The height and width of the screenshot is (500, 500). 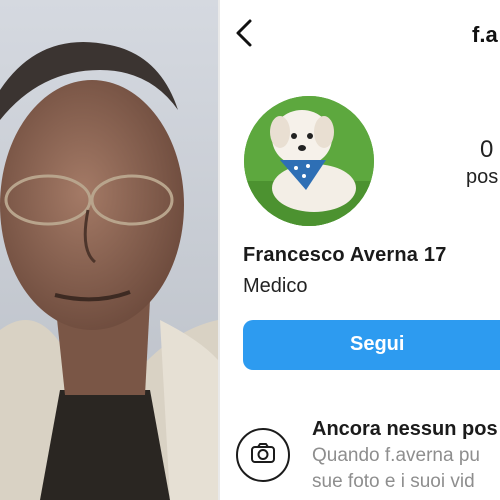 What do you see at coordinates (482, 177) in the screenshot?
I see `posts-label: pos` at bounding box center [482, 177].